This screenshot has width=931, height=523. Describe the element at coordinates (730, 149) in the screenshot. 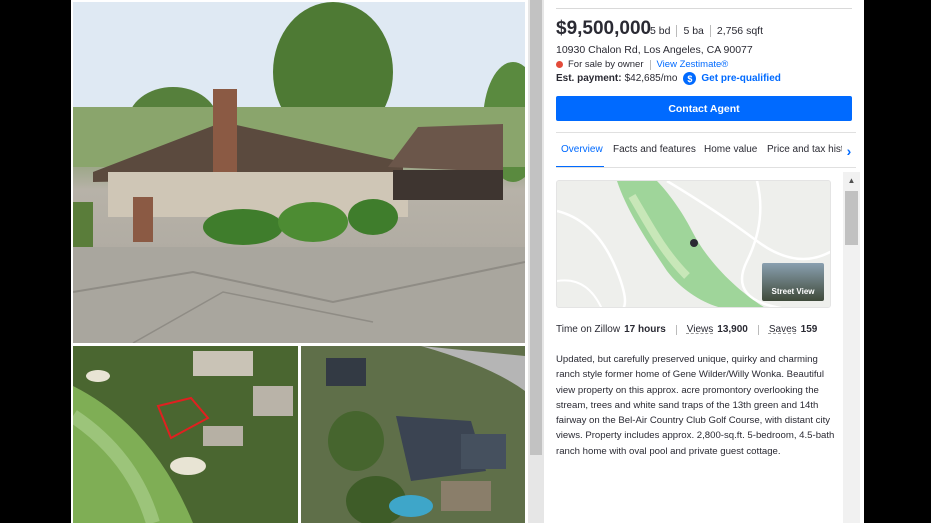

I see `tab-home-value: Home value` at that location.